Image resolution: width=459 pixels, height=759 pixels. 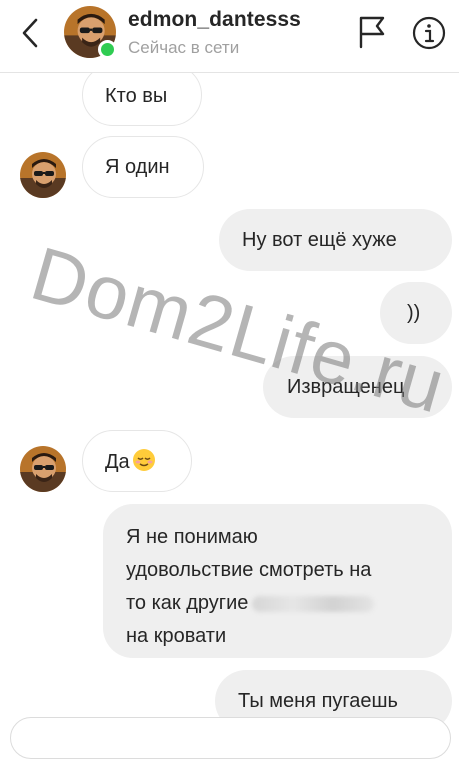 I want to click on relieved-face-emoji, so click(x=144, y=460).